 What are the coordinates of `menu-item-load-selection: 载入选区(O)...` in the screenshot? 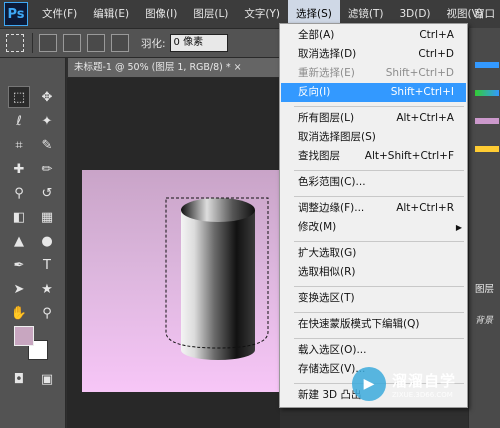 It's located at (373, 350).